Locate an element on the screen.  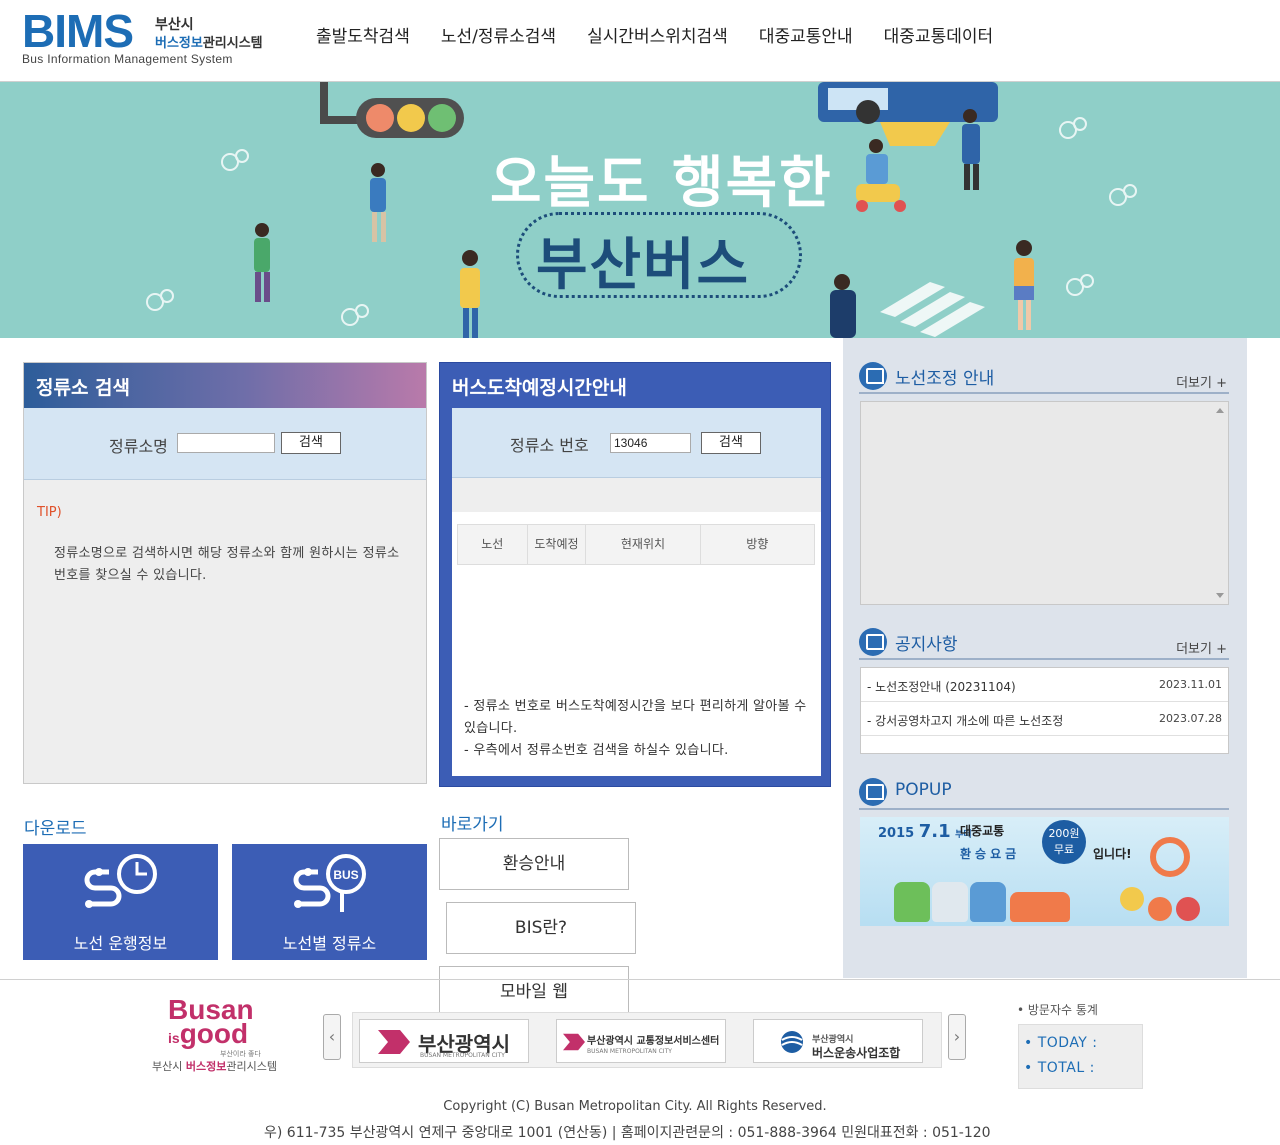
stop-number-input is located at coordinates (650, 443).